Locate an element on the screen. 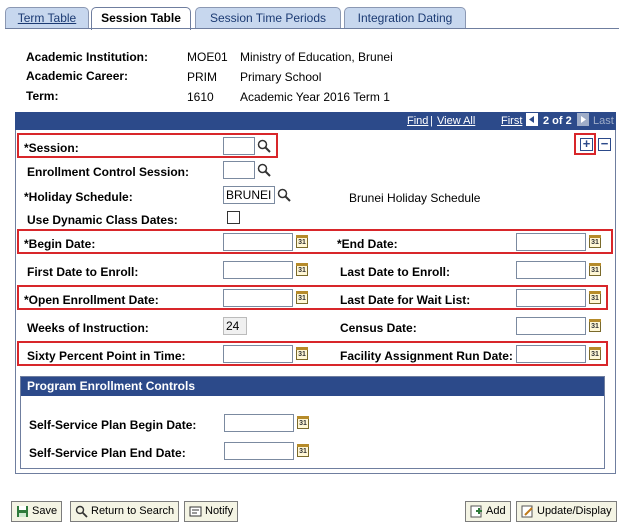 Image resolution: width=628 pixels, height=527 pixels. last-enroll-label: Last Date to Enroll: is located at coordinates (395, 272).